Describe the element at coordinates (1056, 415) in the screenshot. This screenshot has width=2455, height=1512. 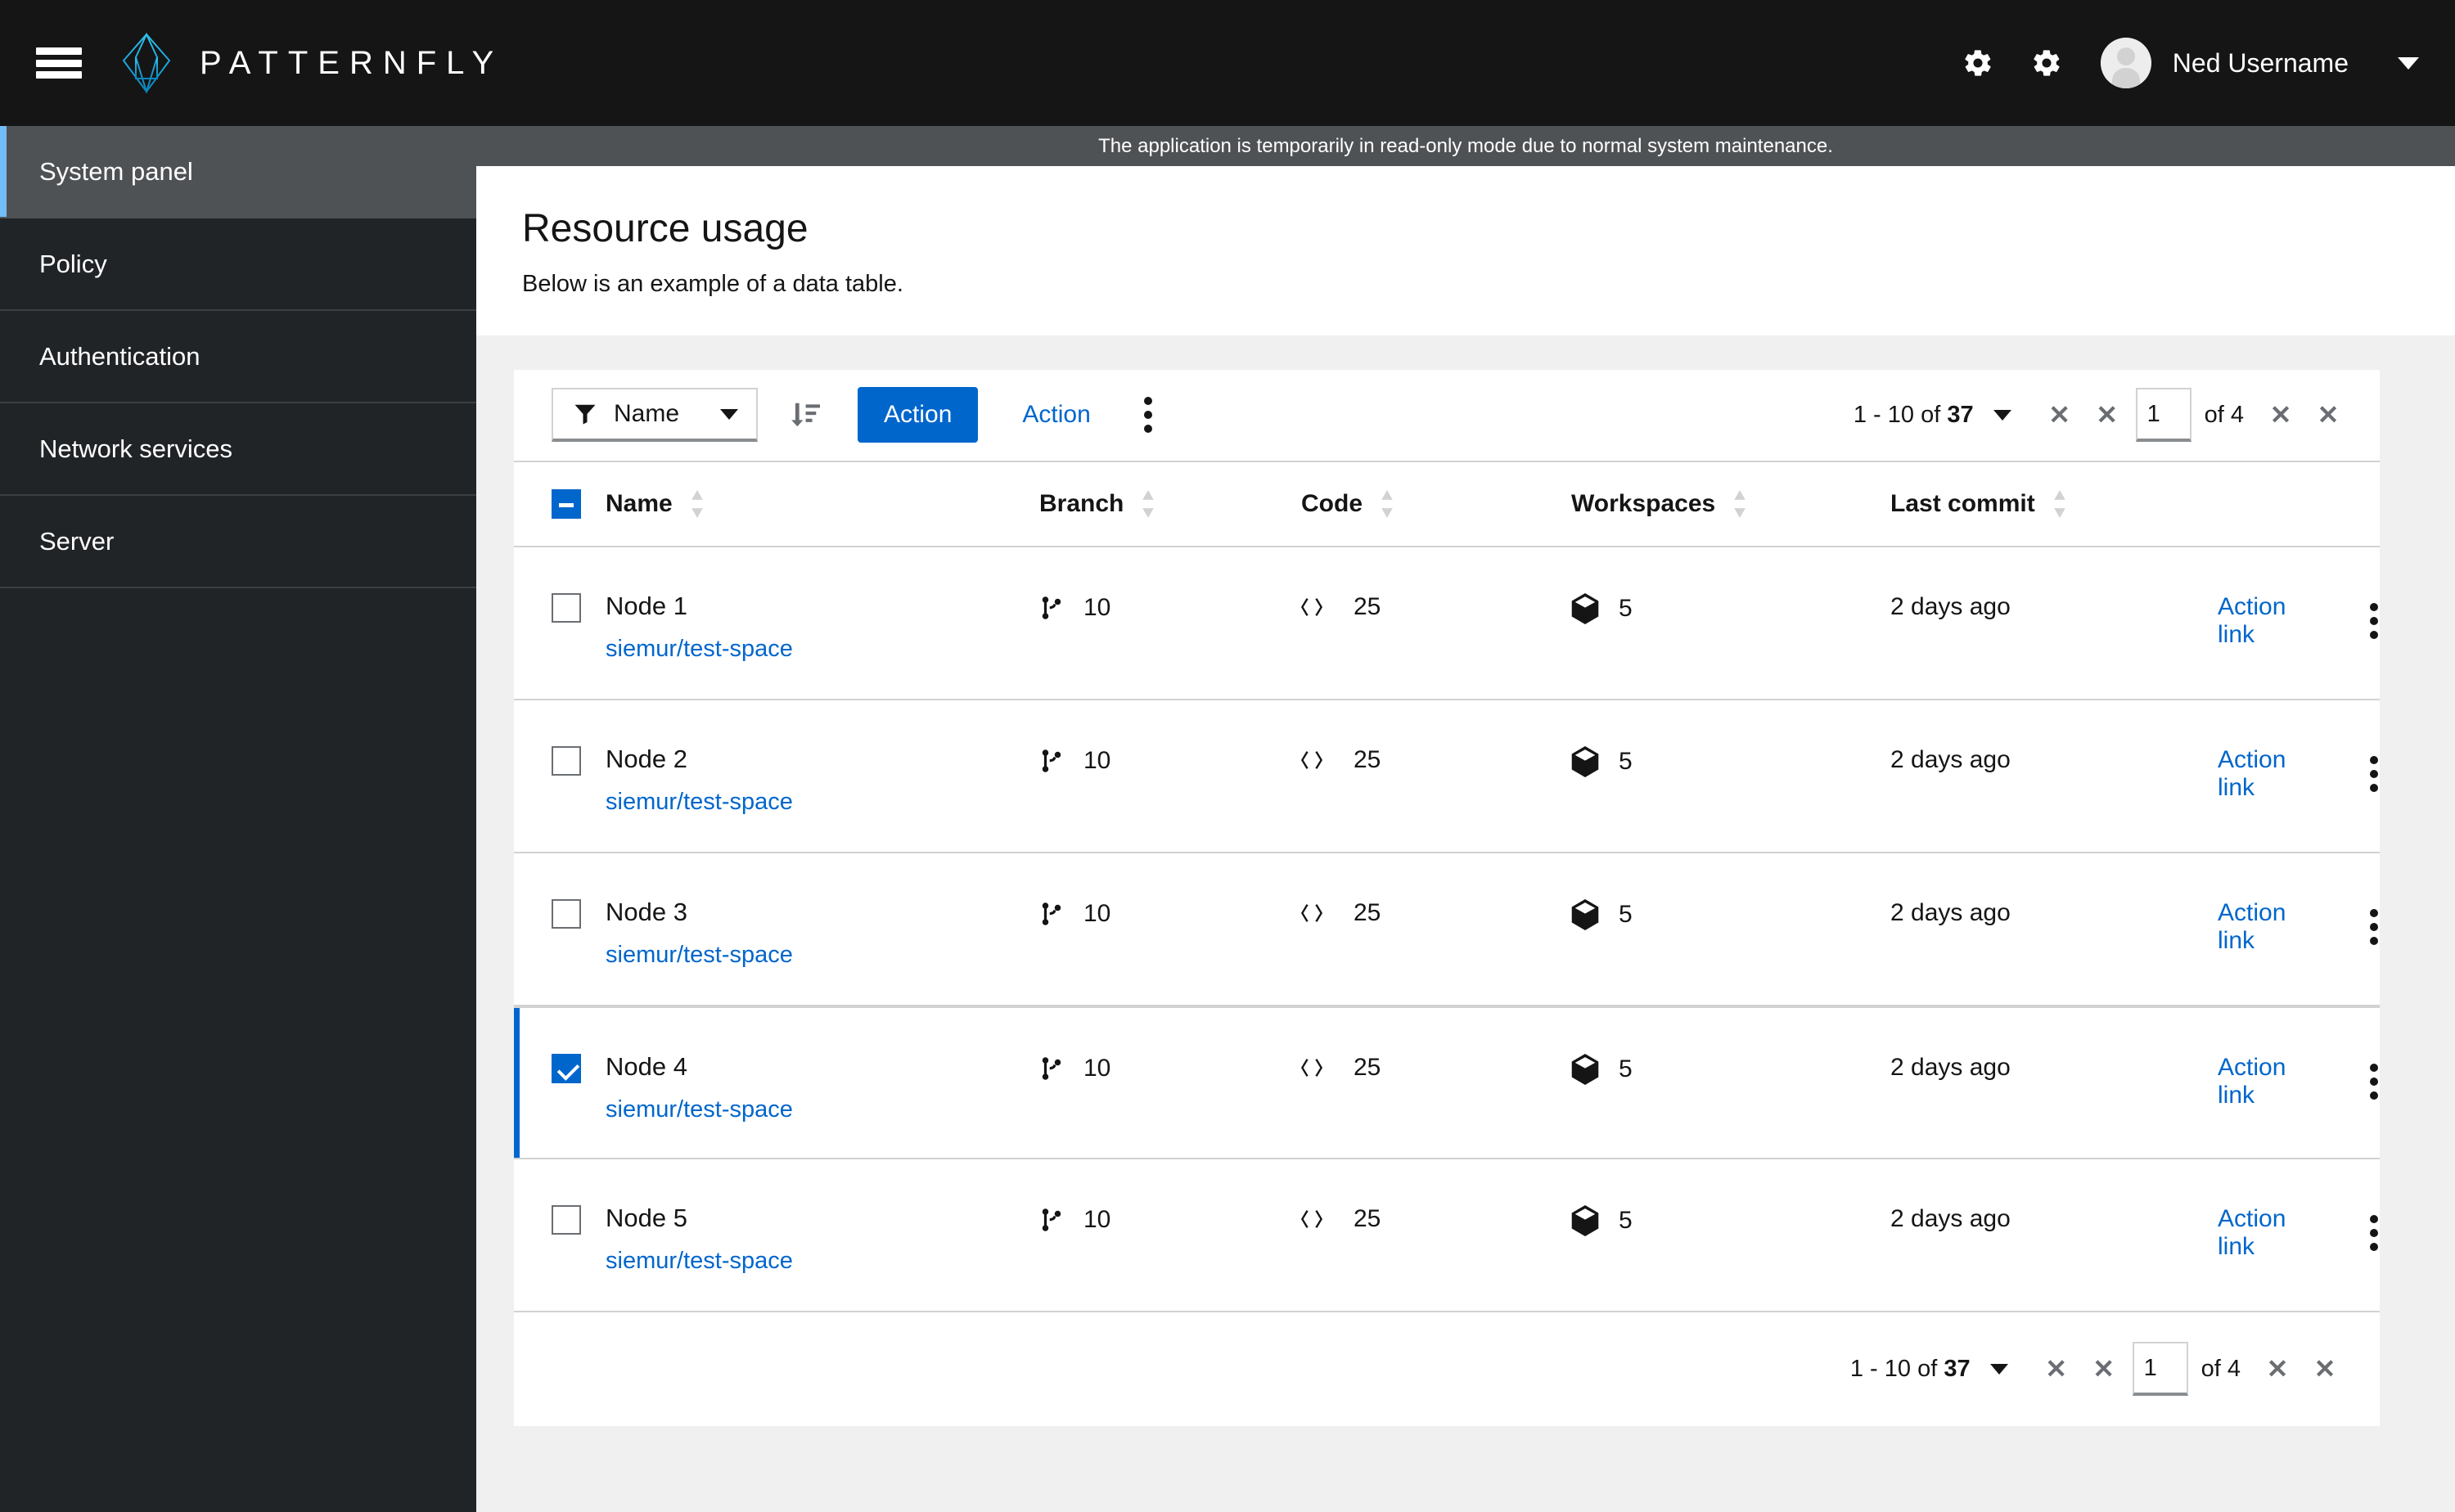
I see `secondary-action-link: Action` at that location.